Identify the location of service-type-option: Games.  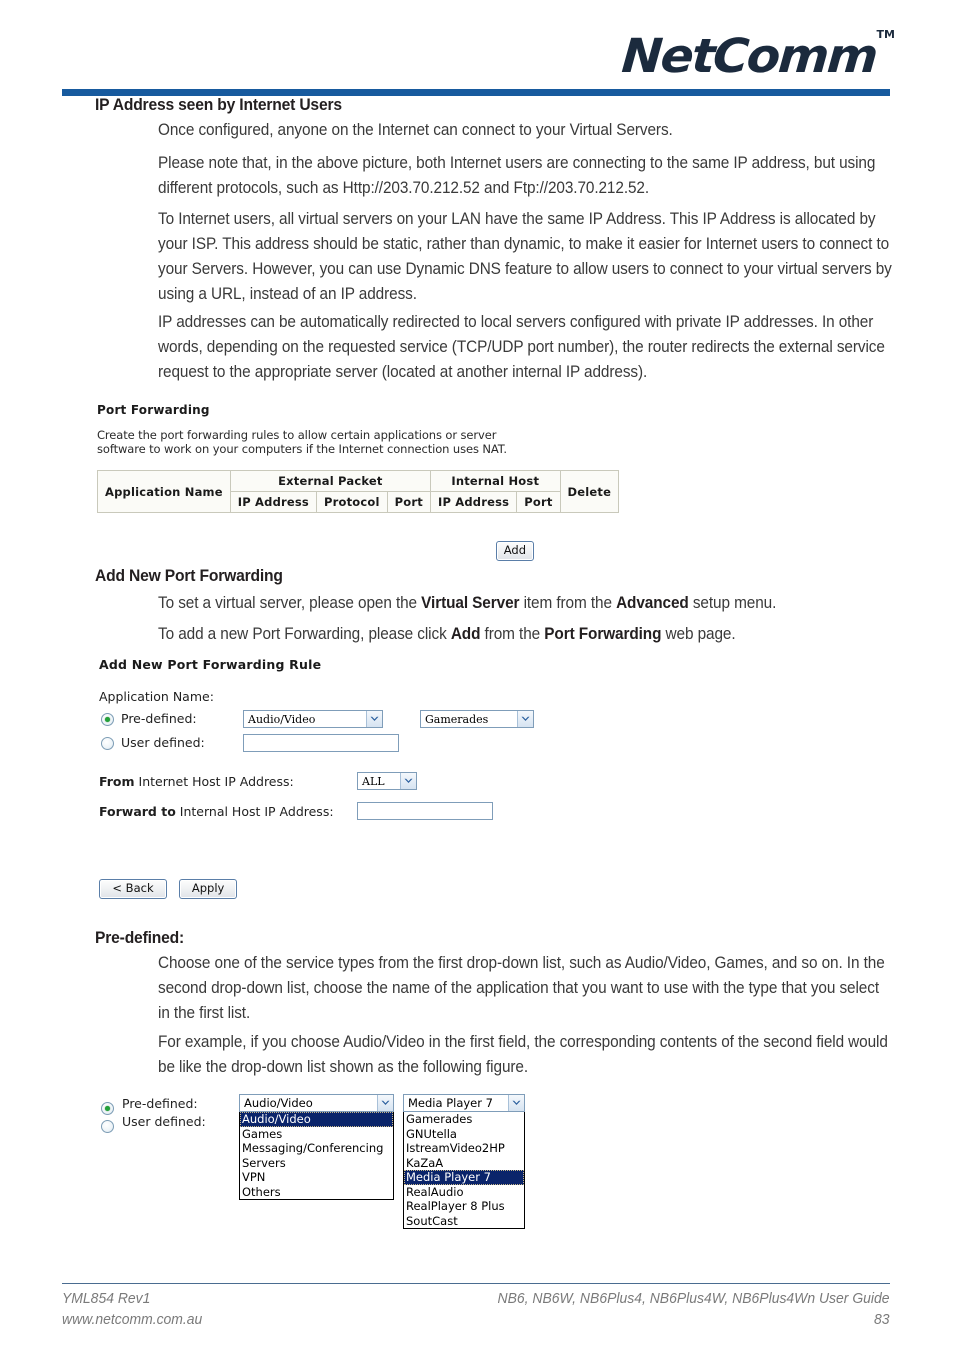
(316, 1134).